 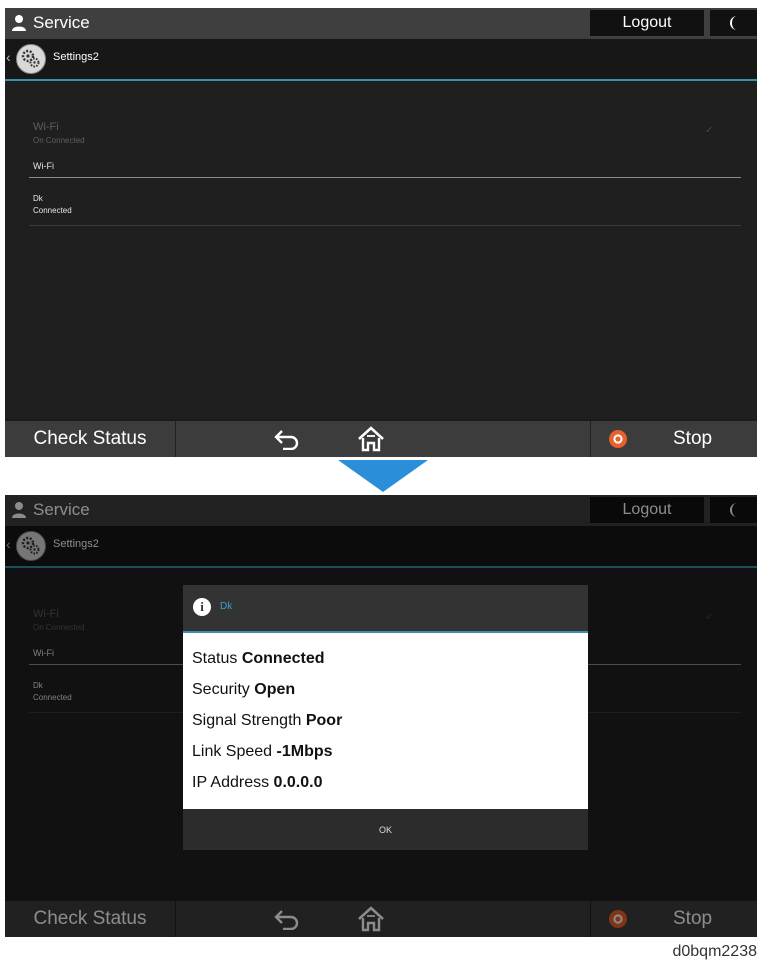 I want to click on app-title: Service, so click(x=61, y=22).